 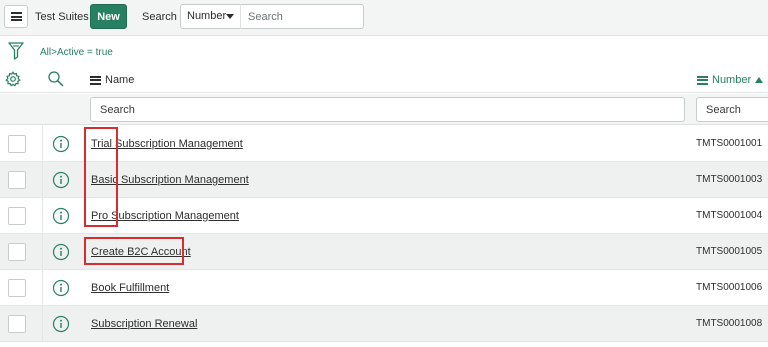 I want to click on menu-icon, so click(x=16, y=16).